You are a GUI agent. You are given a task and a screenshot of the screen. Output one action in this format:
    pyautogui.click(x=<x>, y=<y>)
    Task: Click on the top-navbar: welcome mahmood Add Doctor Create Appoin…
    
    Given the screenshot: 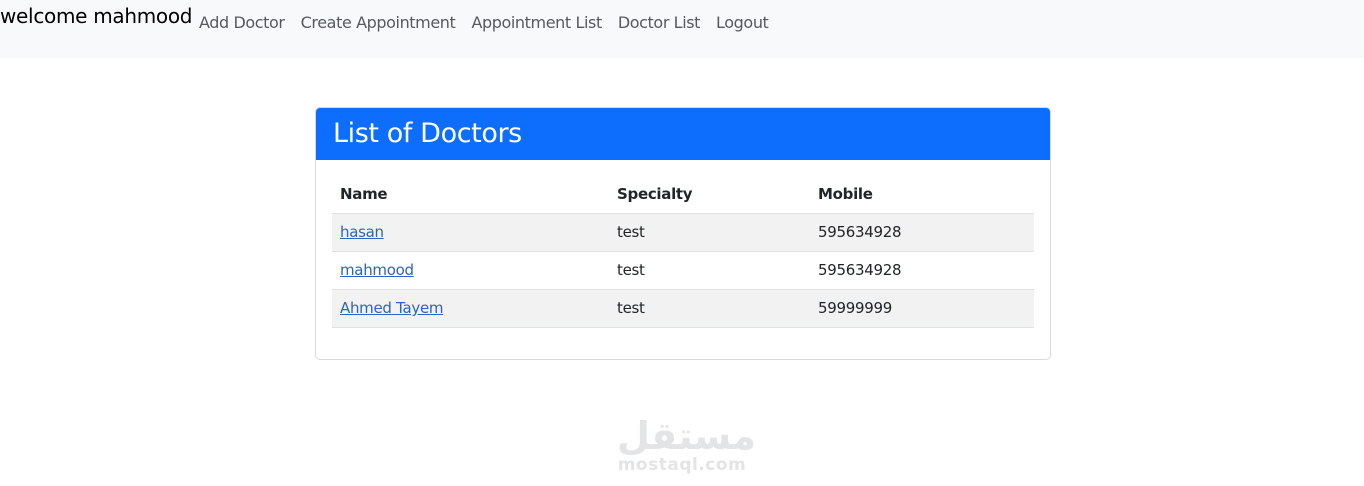 What is the action you would take?
    pyautogui.click(x=682, y=29)
    